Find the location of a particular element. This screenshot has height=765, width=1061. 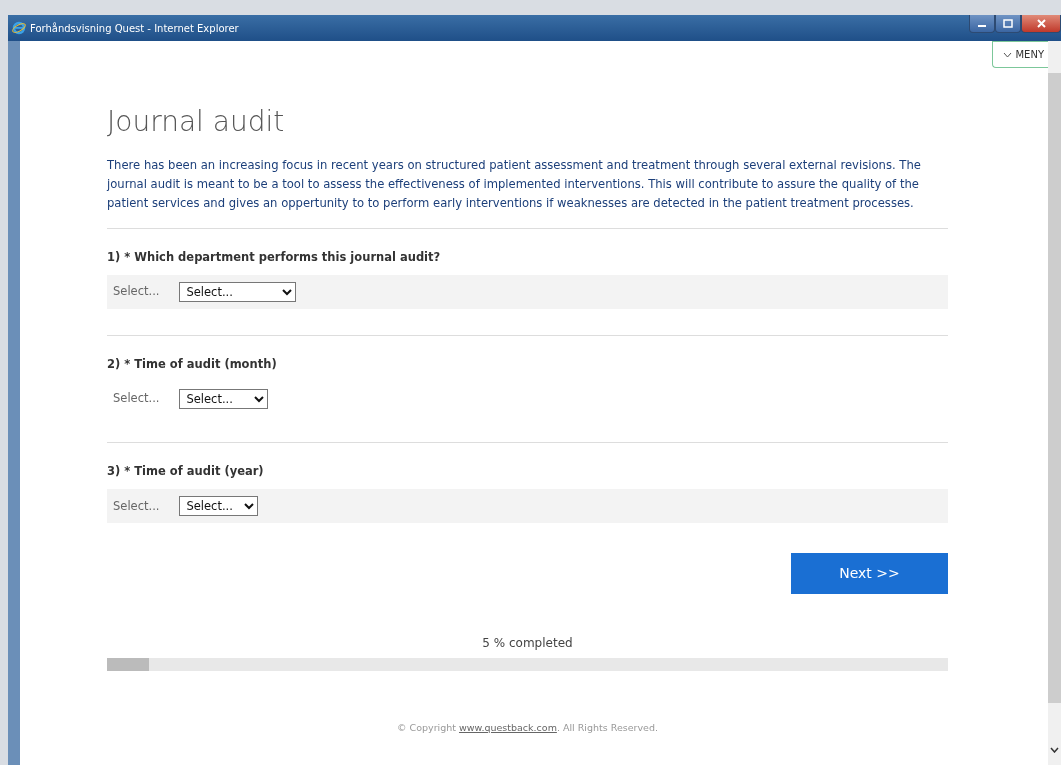

copyright-text: © Copyright www.questback.com. All Rights Reserved. is located at coordinates (527, 728).